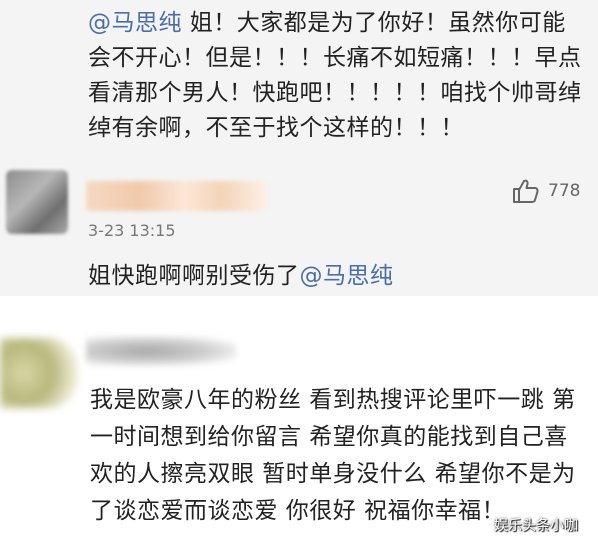 The image size is (598, 539). I want to click on reply-text: 姐快跑啊啊别受伤了@马思纯, so click(241, 273).